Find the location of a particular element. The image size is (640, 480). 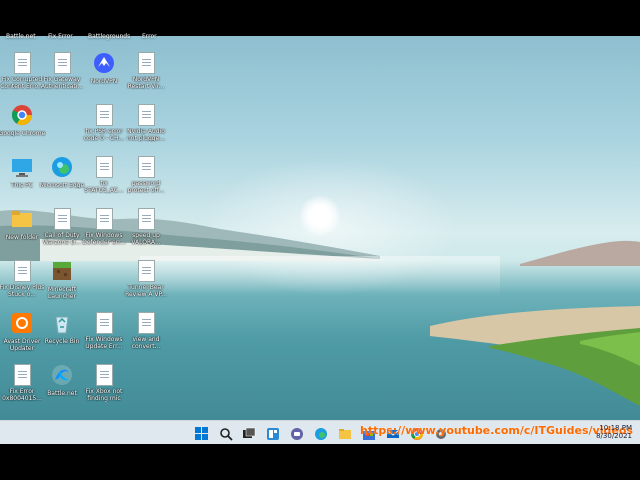

desktop-icon: Recycle Bin is located at coordinates (62, 328).